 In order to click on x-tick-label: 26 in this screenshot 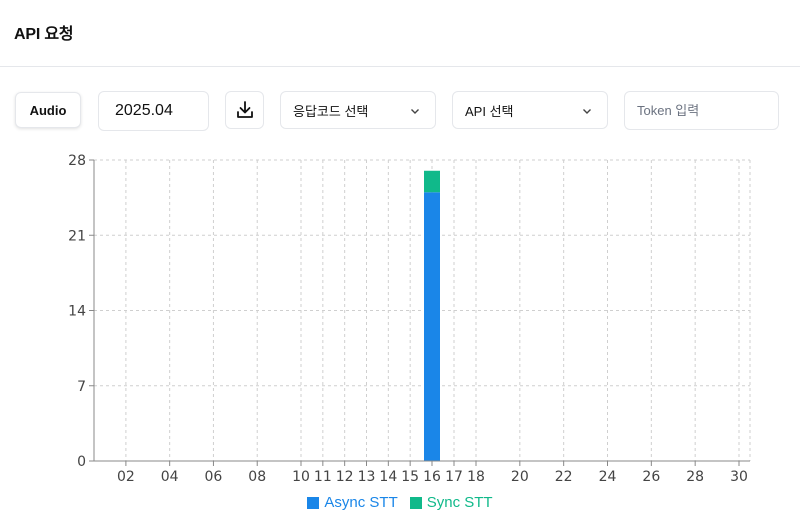, I will do `click(651, 477)`.